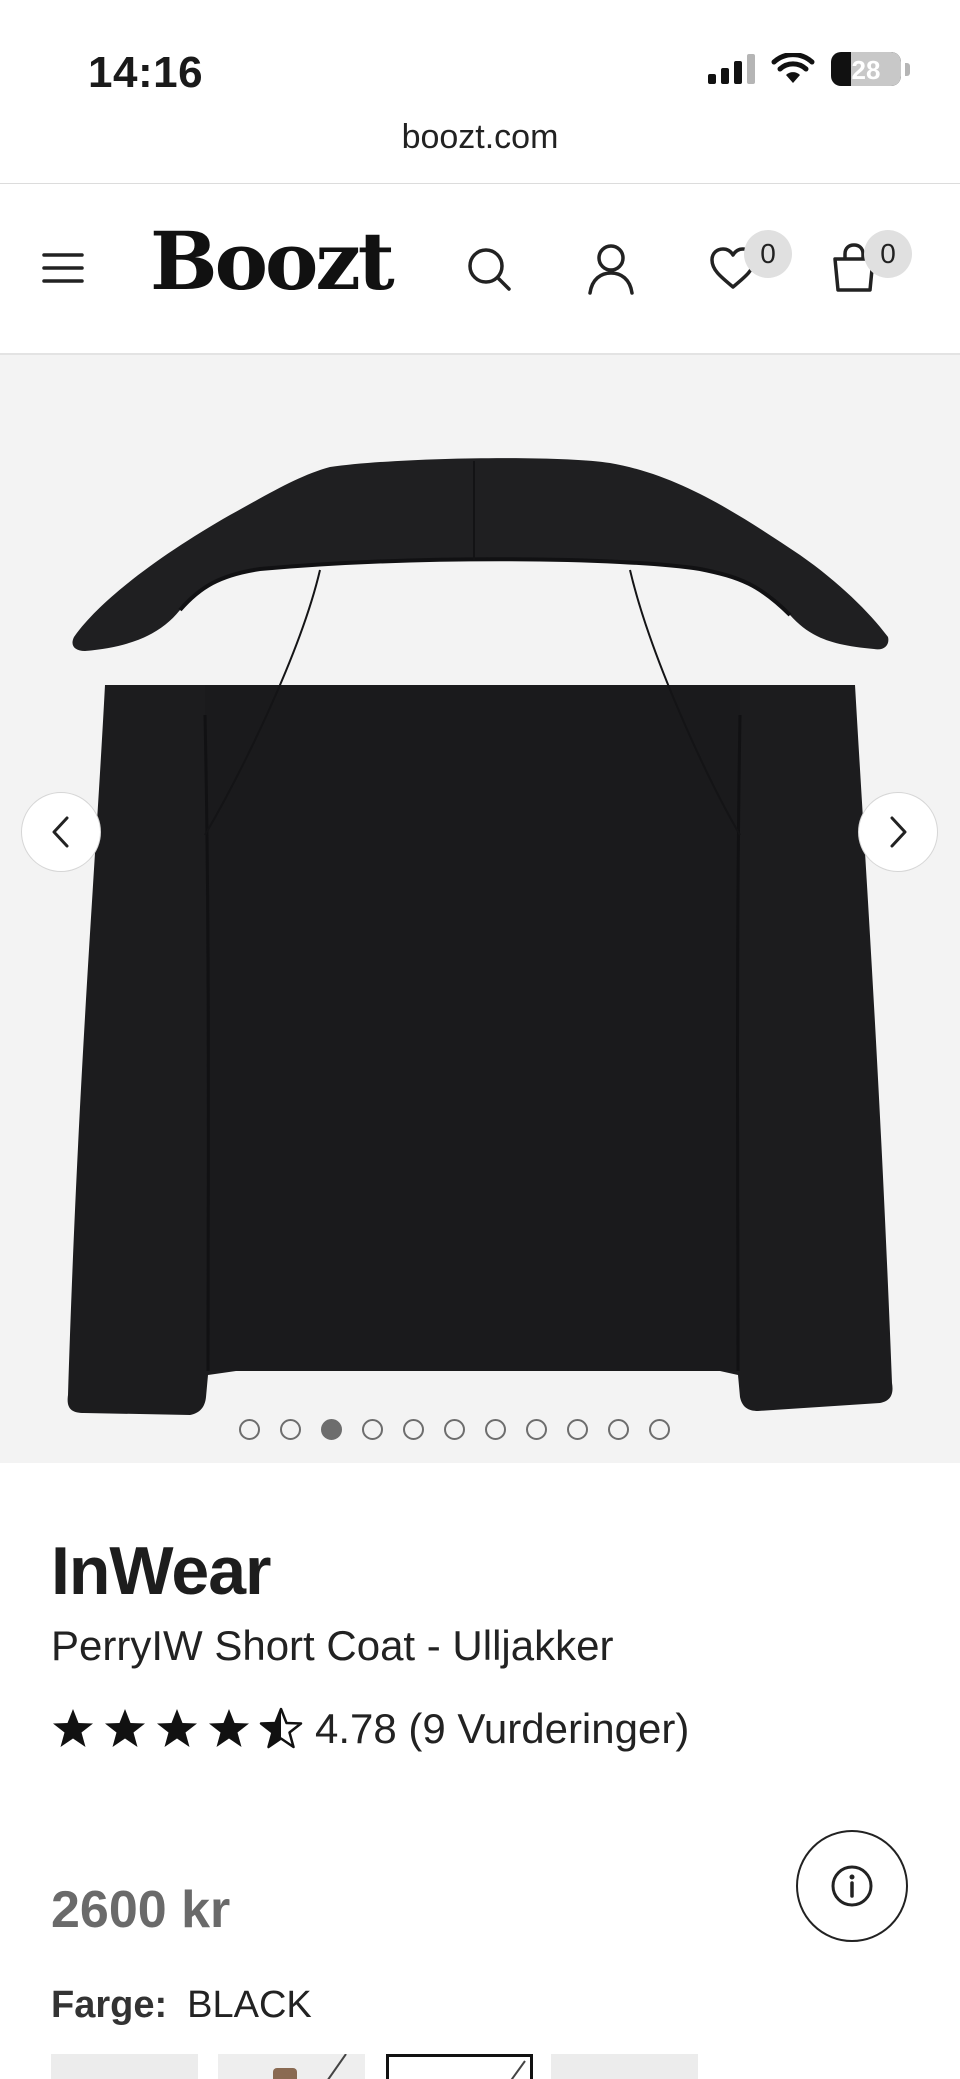 Image resolution: width=960 pixels, height=2079 pixels. I want to click on url-bar: boozt.com, so click(480, 151).